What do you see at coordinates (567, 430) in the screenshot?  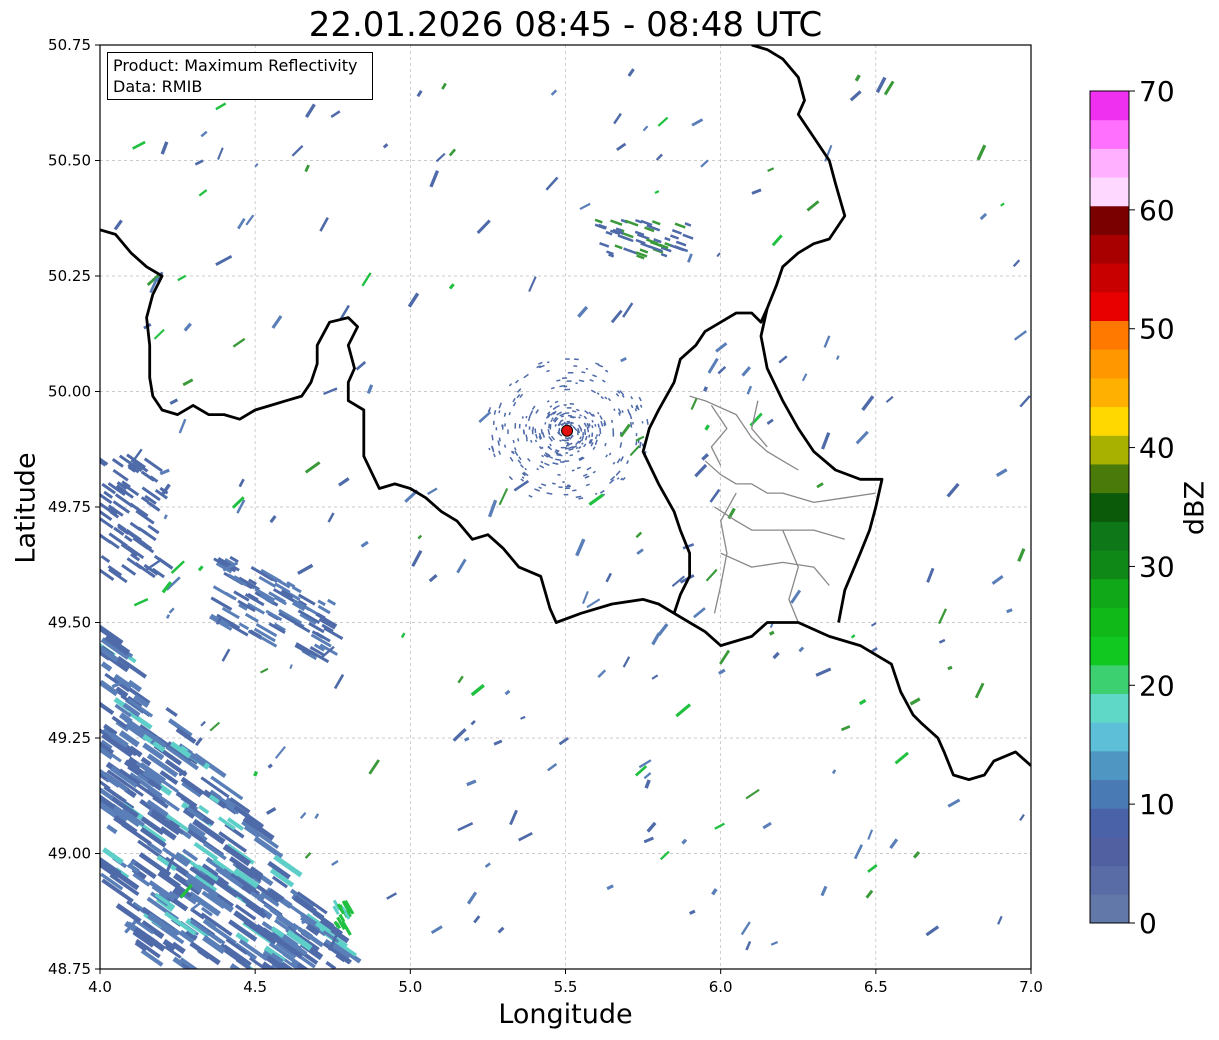 I see `radar-site-dot` at bounding box center [567, 430].